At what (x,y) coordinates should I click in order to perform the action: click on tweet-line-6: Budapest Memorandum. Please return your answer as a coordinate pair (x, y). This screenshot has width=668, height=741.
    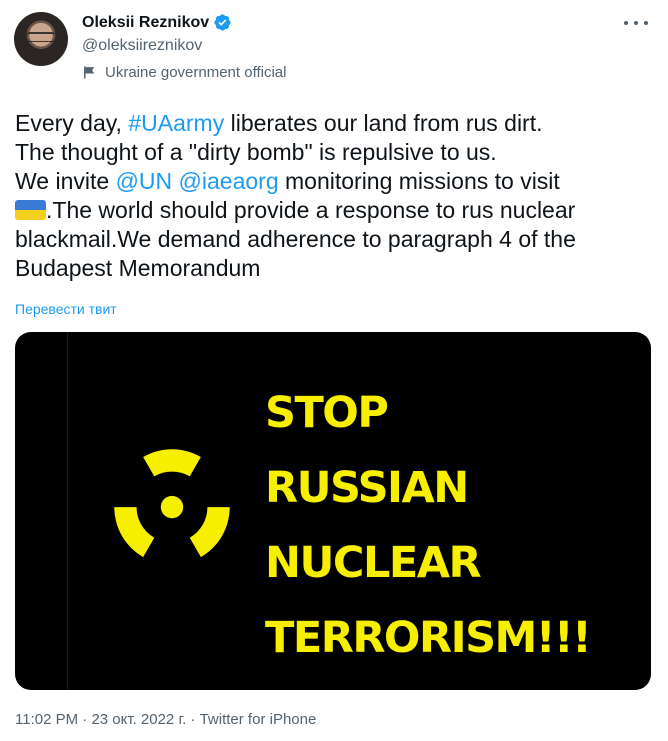
    Looking at the image, I should click on (138, 268).